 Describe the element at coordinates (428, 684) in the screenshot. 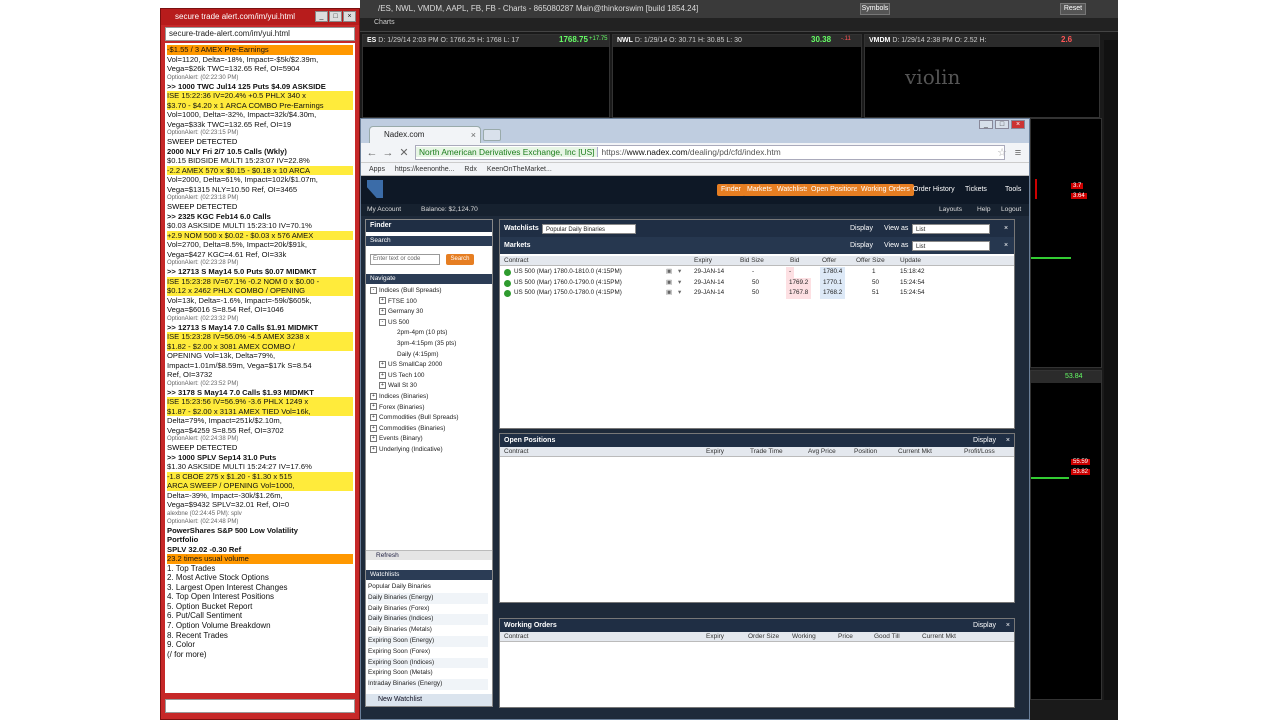

I see `watchlist-item: Intraday Binaries (Energy)` at that location.